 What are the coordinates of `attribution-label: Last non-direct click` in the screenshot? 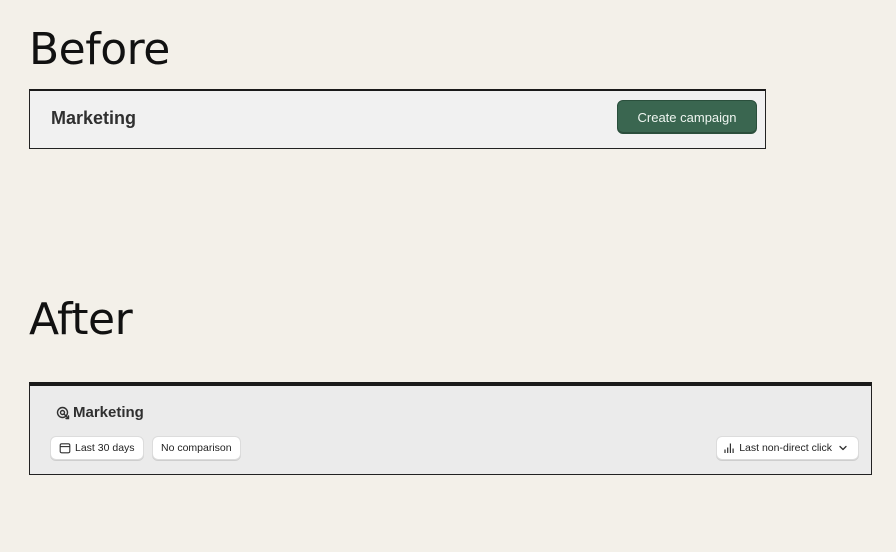 It's located at (785, 448).